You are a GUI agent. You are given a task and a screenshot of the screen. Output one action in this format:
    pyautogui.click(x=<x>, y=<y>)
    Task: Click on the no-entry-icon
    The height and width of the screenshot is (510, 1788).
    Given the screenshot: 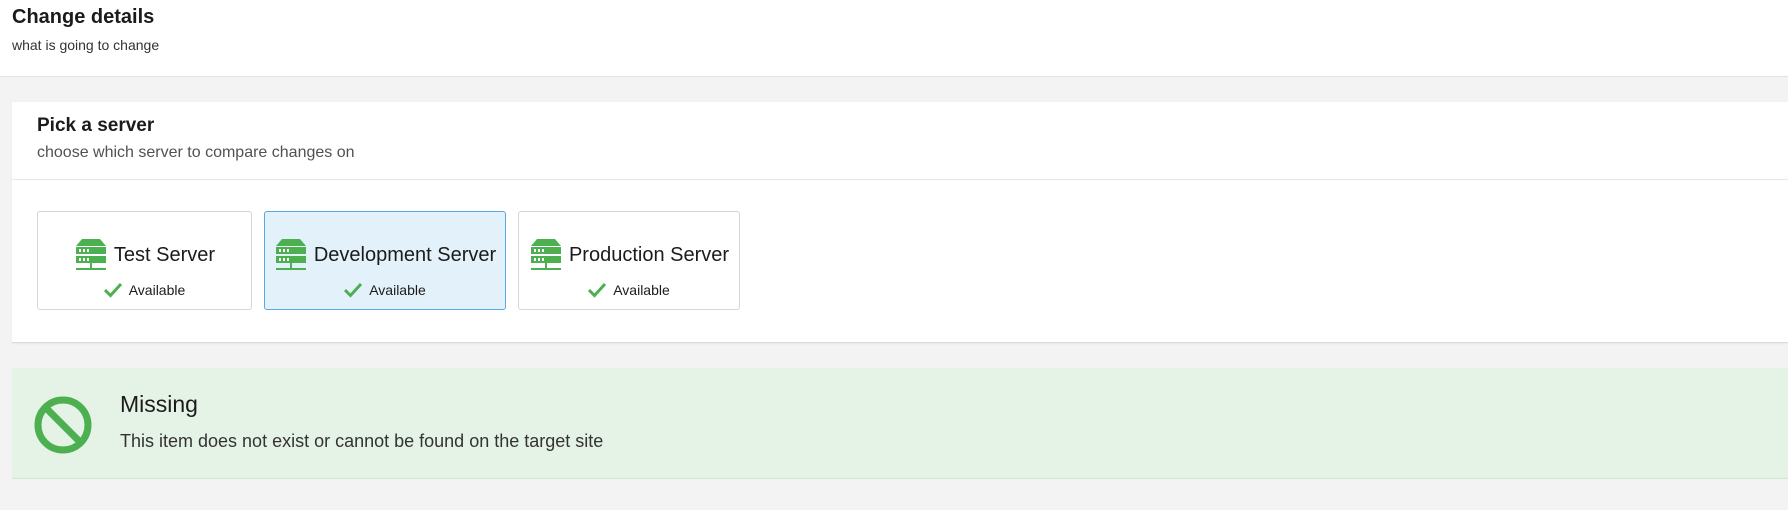 What is the action you would take?
    pyautogui.click(x=63, y=425)
    